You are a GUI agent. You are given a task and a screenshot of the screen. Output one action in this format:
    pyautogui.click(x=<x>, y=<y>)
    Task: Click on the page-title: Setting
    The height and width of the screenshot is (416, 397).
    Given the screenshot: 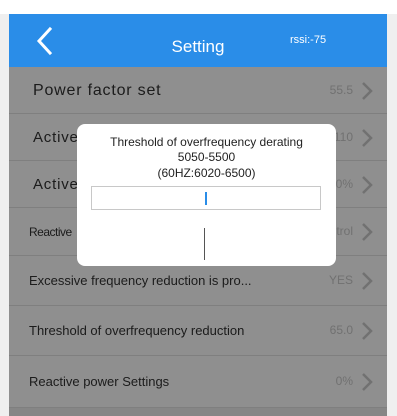 What is the action you would take?
    pyautogui.click(x=198, y=46)
    